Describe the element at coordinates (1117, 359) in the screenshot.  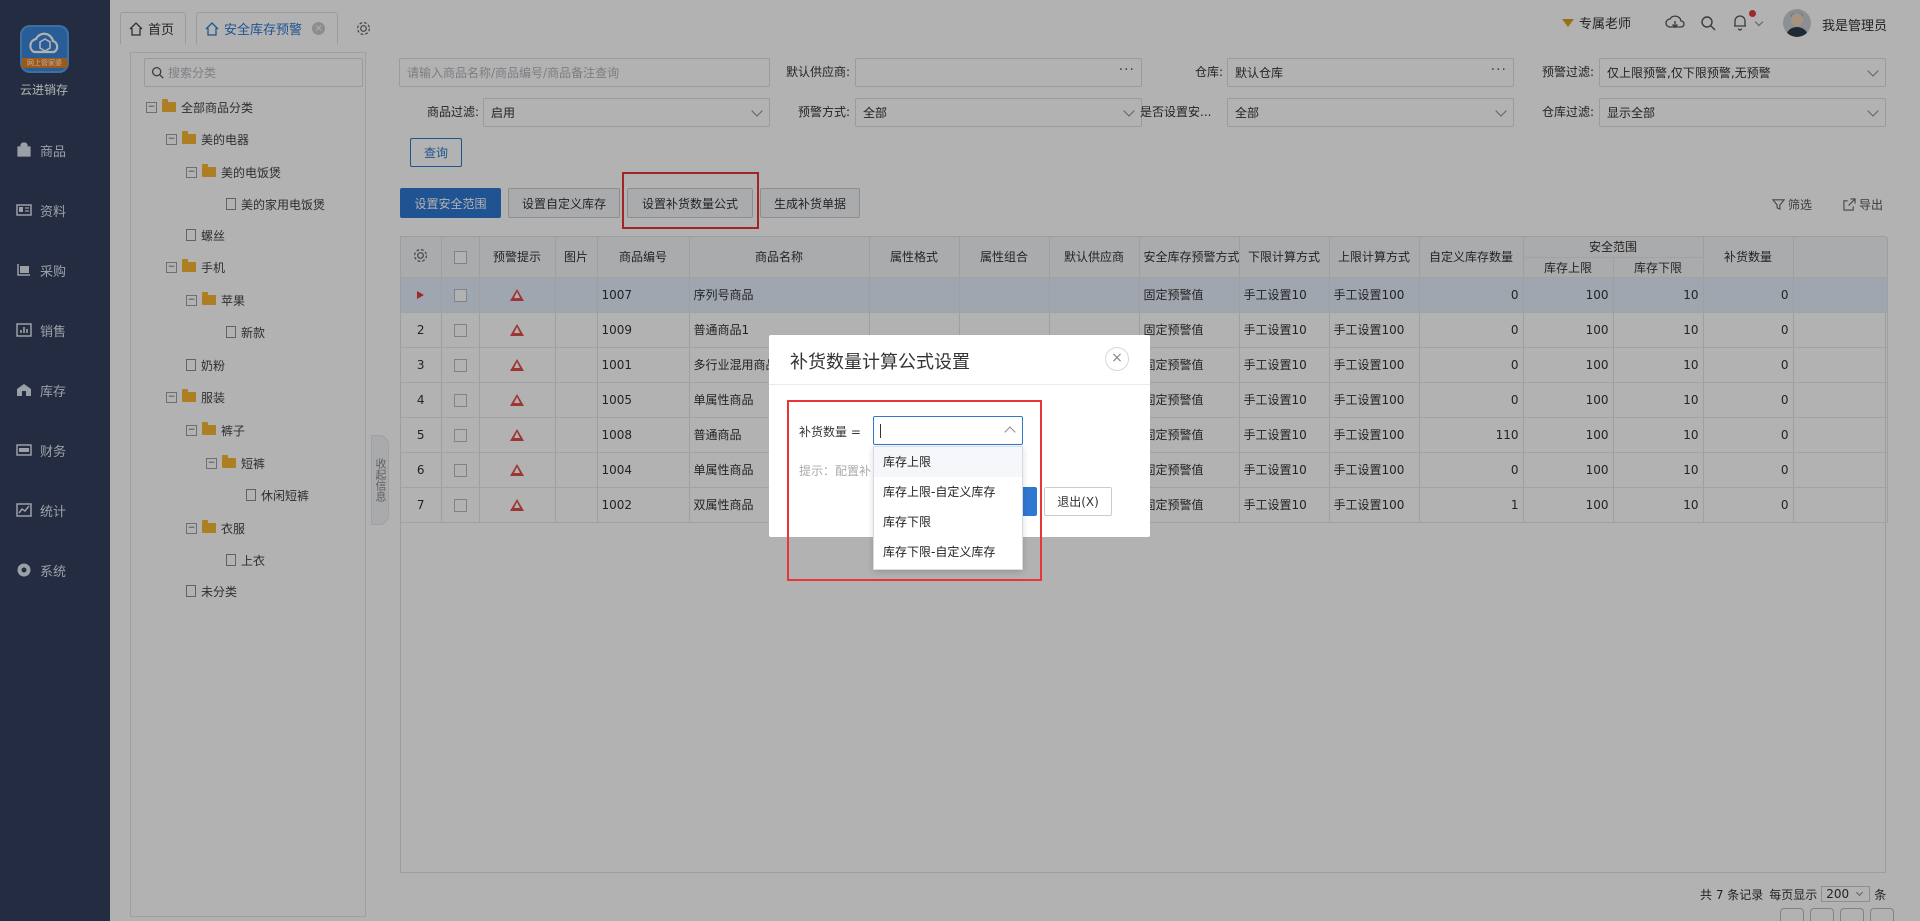
I see `dialog-close-icon: ×` at that location.